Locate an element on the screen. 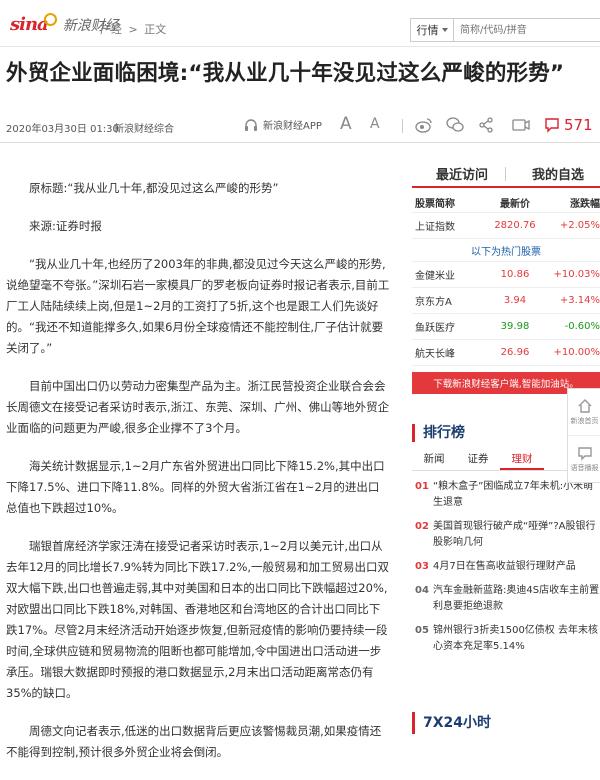  tab-divider is located at coordinates (505, 174).